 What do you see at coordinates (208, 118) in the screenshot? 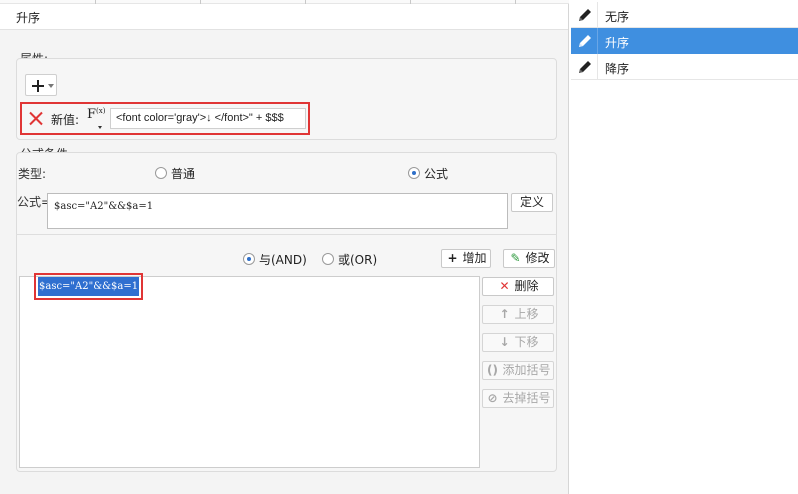
I see `new-value-input: <font color='gray'>↓ </font>" + $$$` at bounding box center [208, 118].